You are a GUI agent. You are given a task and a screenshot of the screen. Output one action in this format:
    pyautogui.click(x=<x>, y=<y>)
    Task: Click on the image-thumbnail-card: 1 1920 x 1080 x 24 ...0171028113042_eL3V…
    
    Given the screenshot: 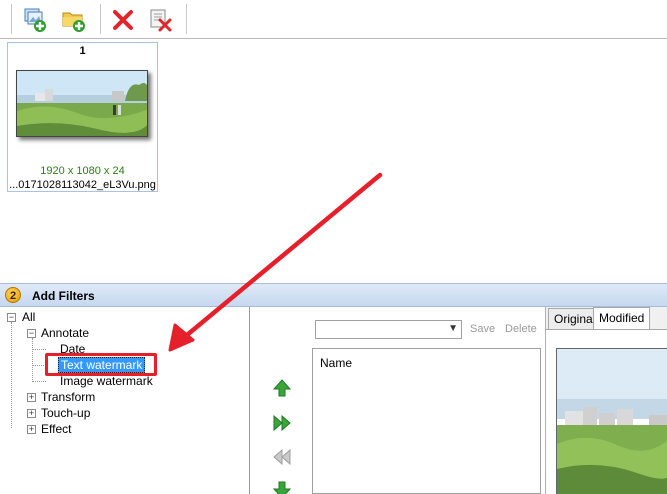 What is the action you would take?
    pyautogui.click(x=82, y=117)
    